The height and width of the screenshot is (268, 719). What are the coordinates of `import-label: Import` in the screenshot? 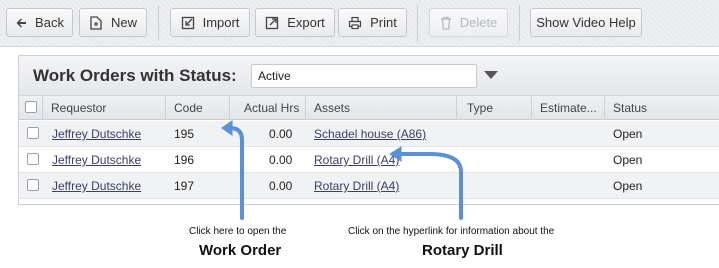 It's located at (221, 22).